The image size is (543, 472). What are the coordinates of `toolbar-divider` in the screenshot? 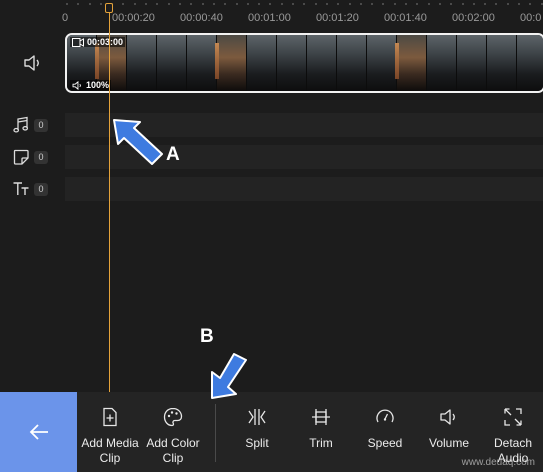 It's located at (215, 433).